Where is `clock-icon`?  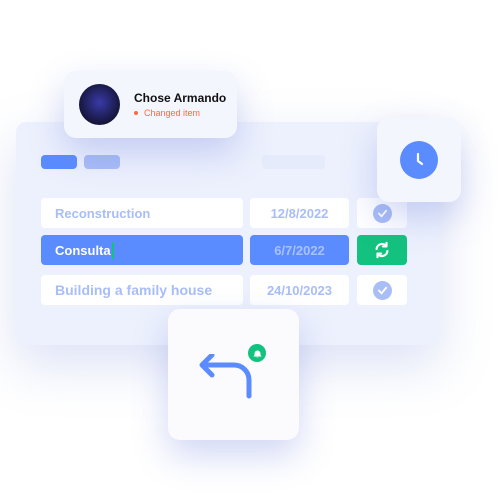
clock-icon is located at coordinates (419, 160).